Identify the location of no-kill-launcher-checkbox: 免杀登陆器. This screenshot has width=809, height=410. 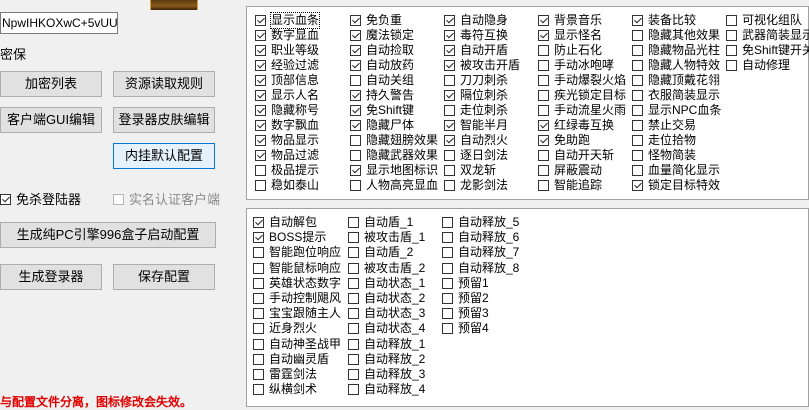
(40, 199).